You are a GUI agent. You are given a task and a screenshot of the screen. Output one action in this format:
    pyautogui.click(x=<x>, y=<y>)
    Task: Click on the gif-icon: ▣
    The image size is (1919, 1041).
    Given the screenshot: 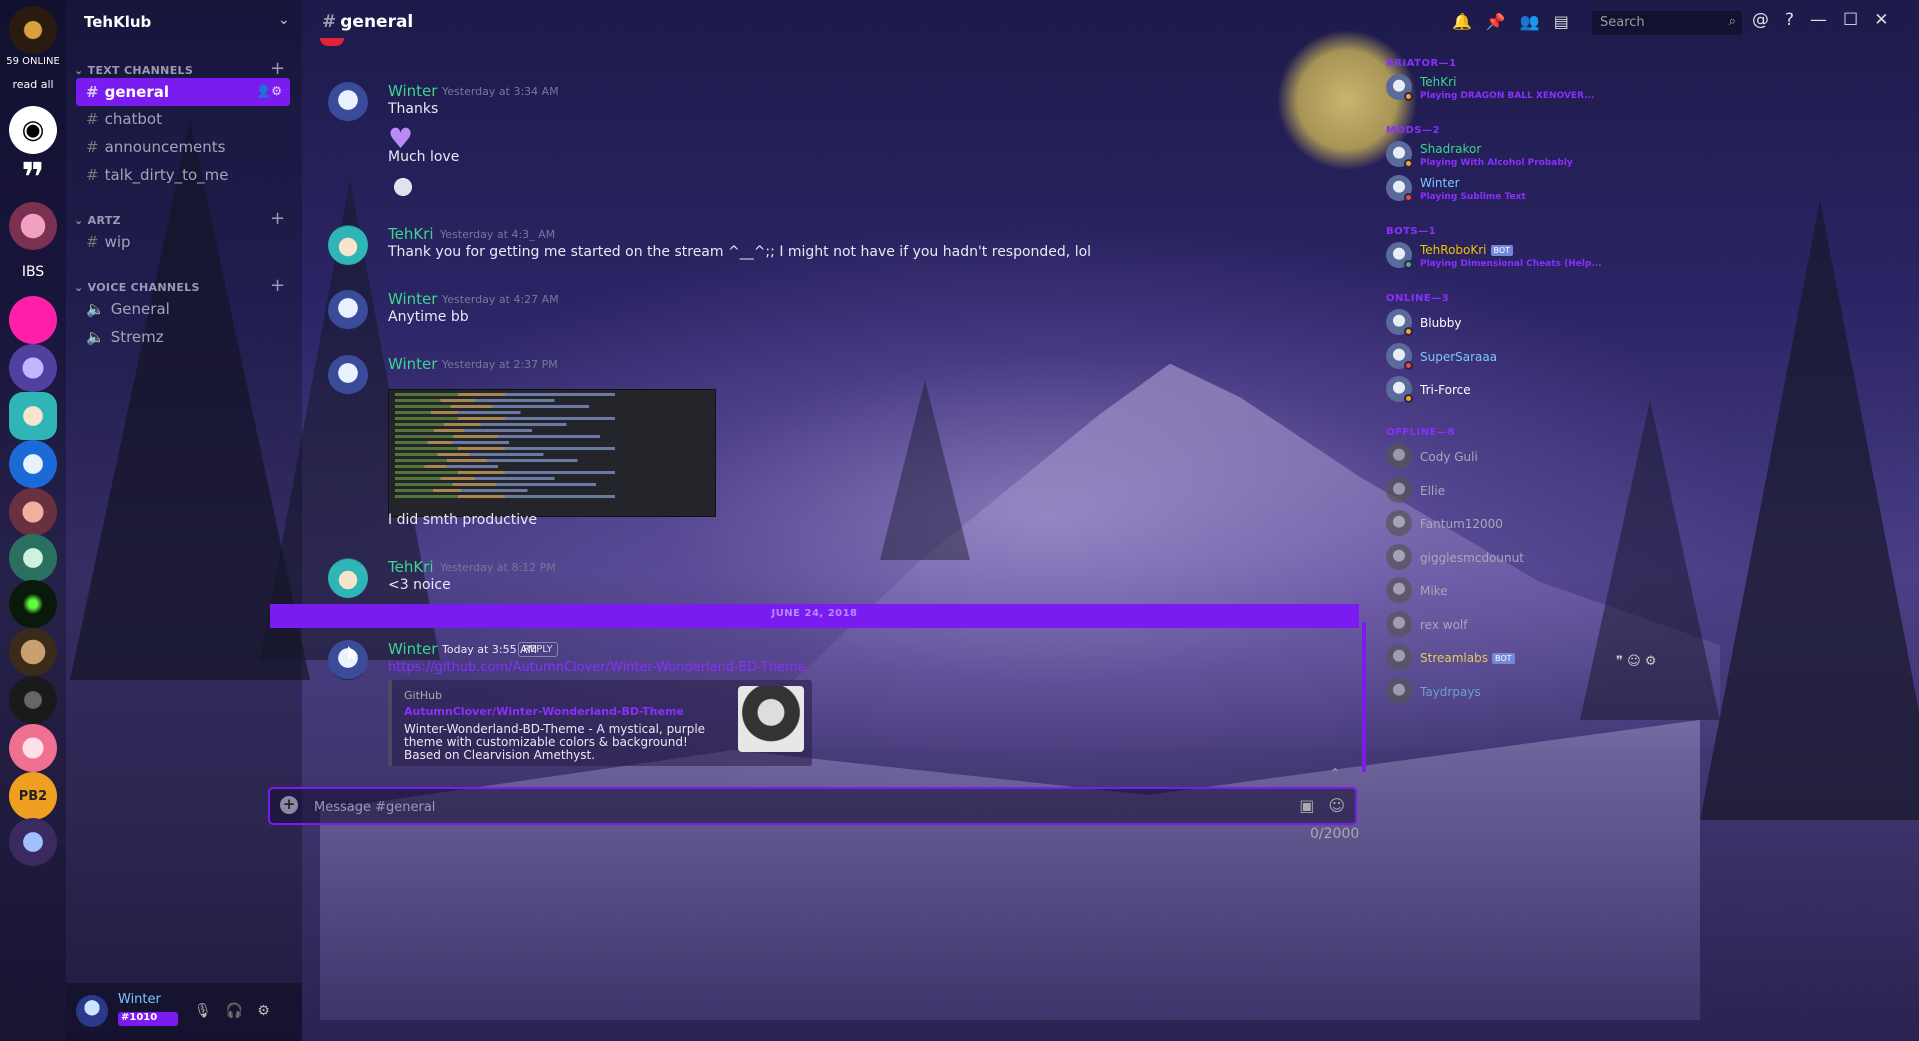 What is the action you would take?
    pyautogui.click(x=1306, y=805)
    